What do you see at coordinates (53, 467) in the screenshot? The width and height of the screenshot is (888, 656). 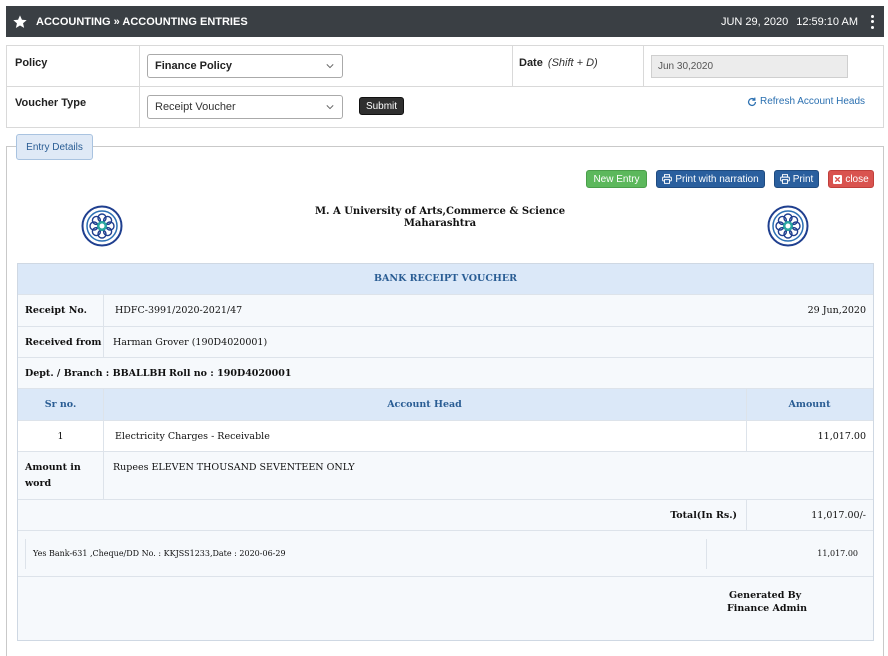 I see `amount-words-label-1: Amount in` at bounding box center [53, 467].